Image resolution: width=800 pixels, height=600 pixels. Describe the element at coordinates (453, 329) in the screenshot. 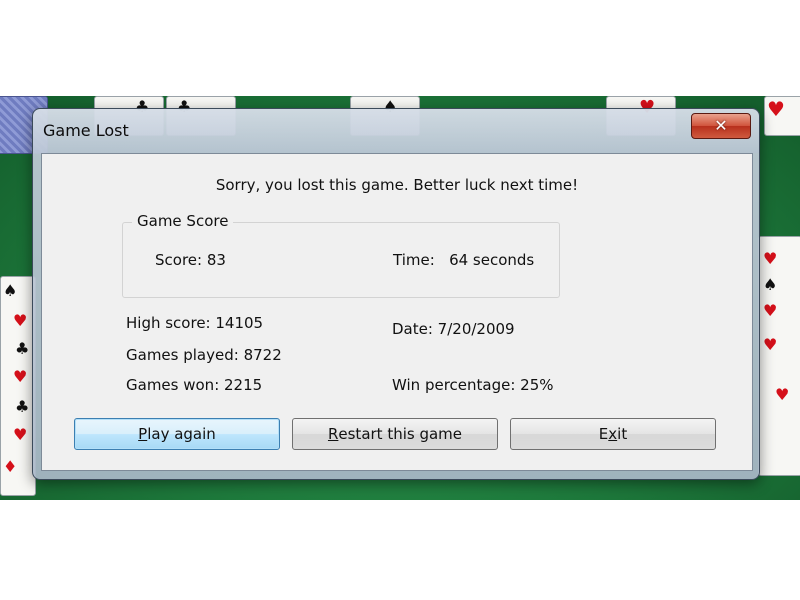

I see `date: Date: 7/20/2009` at that location.